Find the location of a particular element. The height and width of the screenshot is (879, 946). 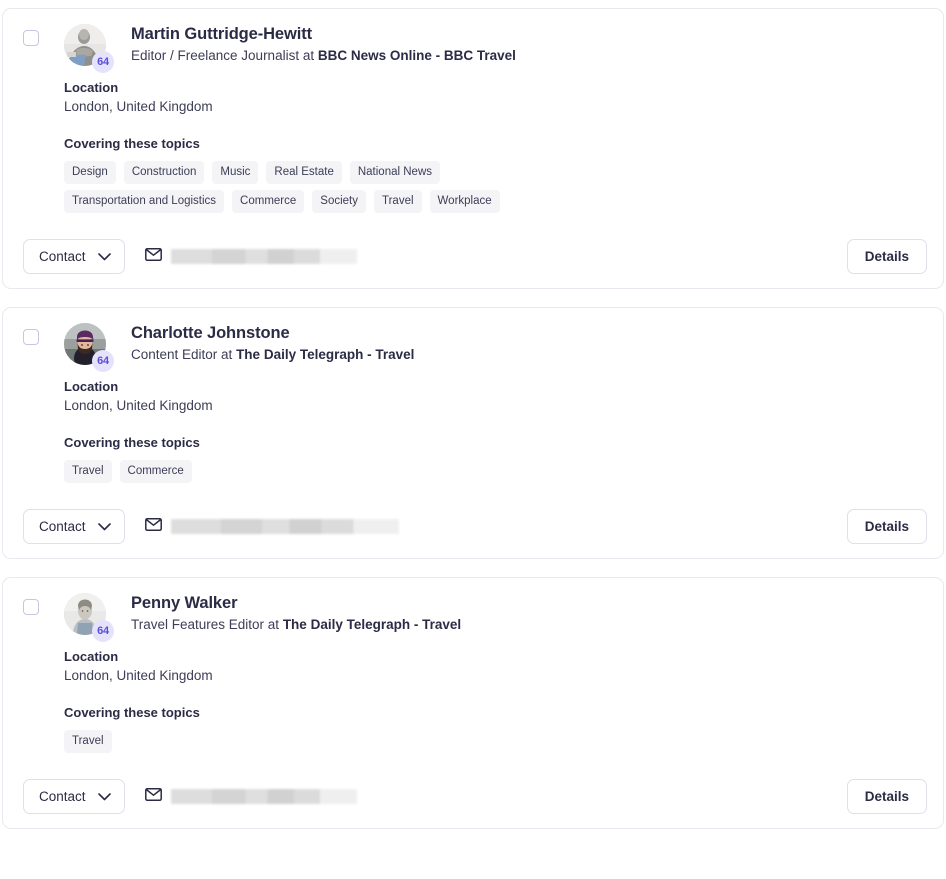

person-name: Charlotte Johnstone is located at coordinates (210, 333).